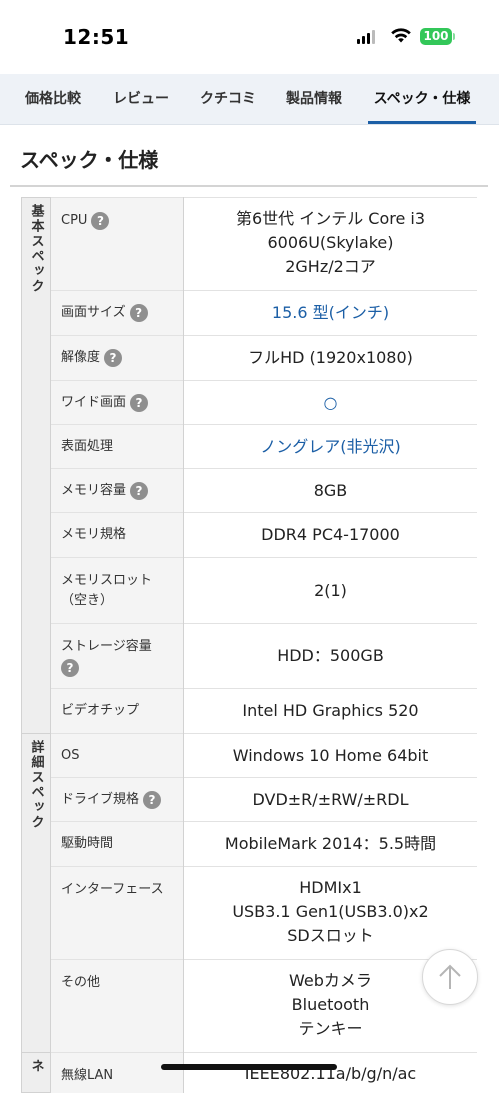 The image size is (499, 1093). Describe the element at coordinates (436, 36) in the screenshot. I see `battery-icon: 100` at that location.